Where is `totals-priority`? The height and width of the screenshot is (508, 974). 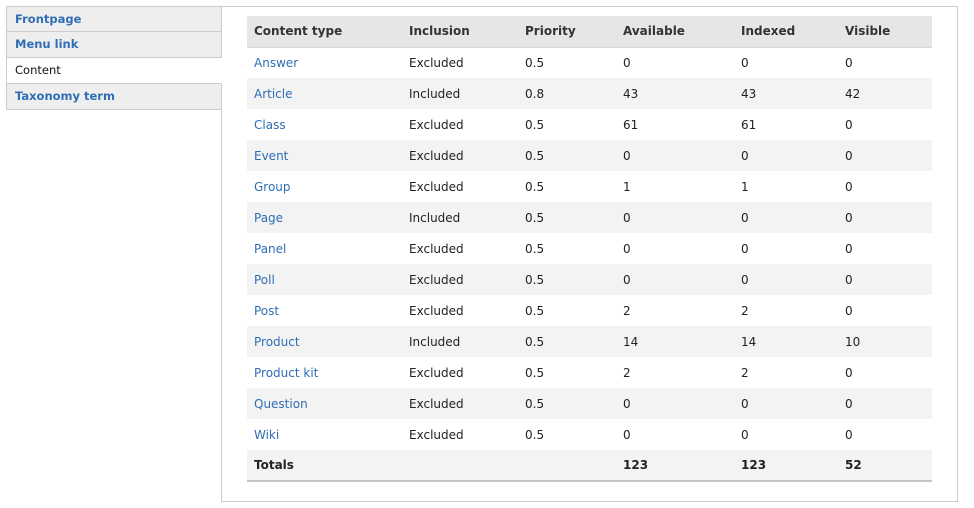
totals-priority is located at coordinates (567, 466).